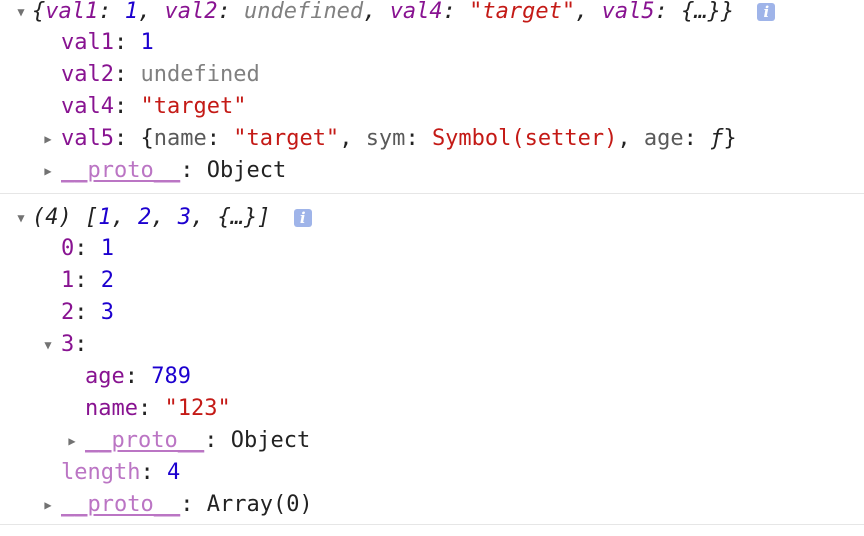 This screenshot has height=536, width=864. Describe the element at coordinates (87, 138) in the screenshot. I see `property-key: val5` at that location.